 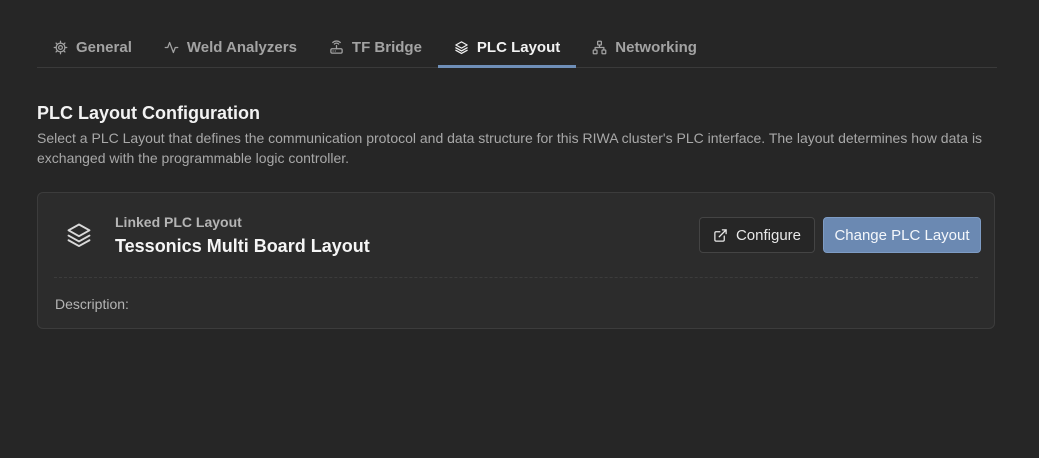 I want to click on tab-networking: Networking, so click(x=644, y=47).